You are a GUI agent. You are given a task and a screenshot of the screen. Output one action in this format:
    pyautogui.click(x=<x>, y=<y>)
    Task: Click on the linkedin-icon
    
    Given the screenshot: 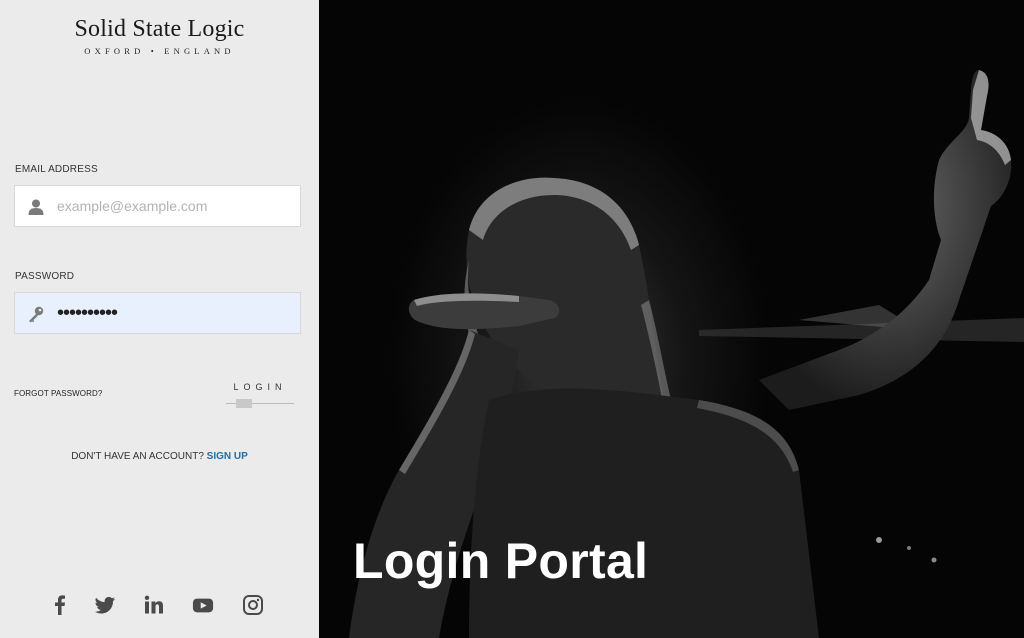 What is the action you would take?
    pyautogui.click(x=154, y=605)
    